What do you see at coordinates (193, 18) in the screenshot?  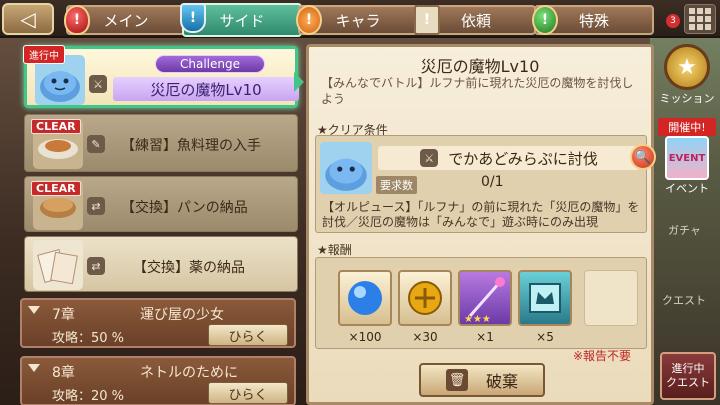 I see `shield-icon: !` at bounding box center [193, 18].